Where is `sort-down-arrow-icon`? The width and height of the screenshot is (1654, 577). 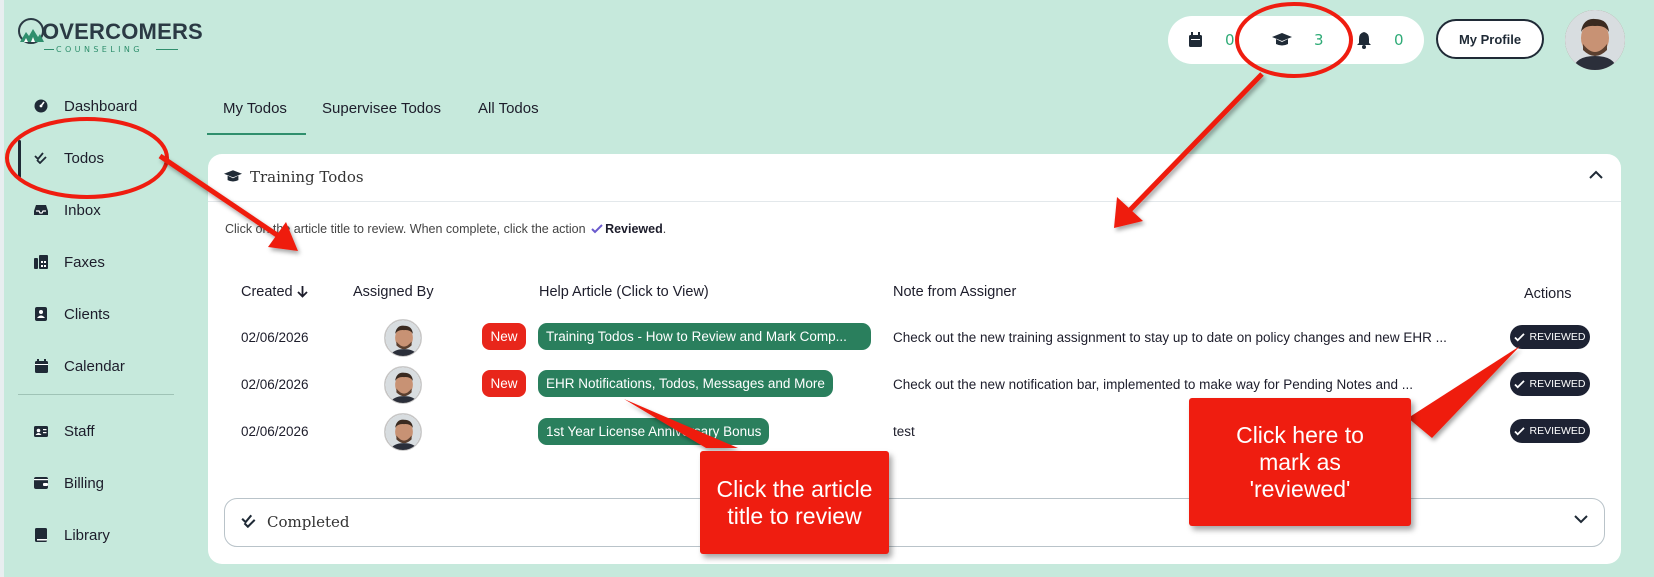
sort-down-arrow-icon is located at coordinates (302, 291).